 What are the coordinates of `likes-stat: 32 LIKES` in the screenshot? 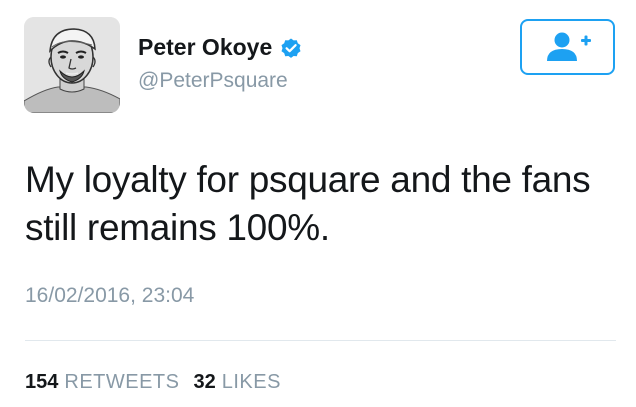 It's located at (237, 382).